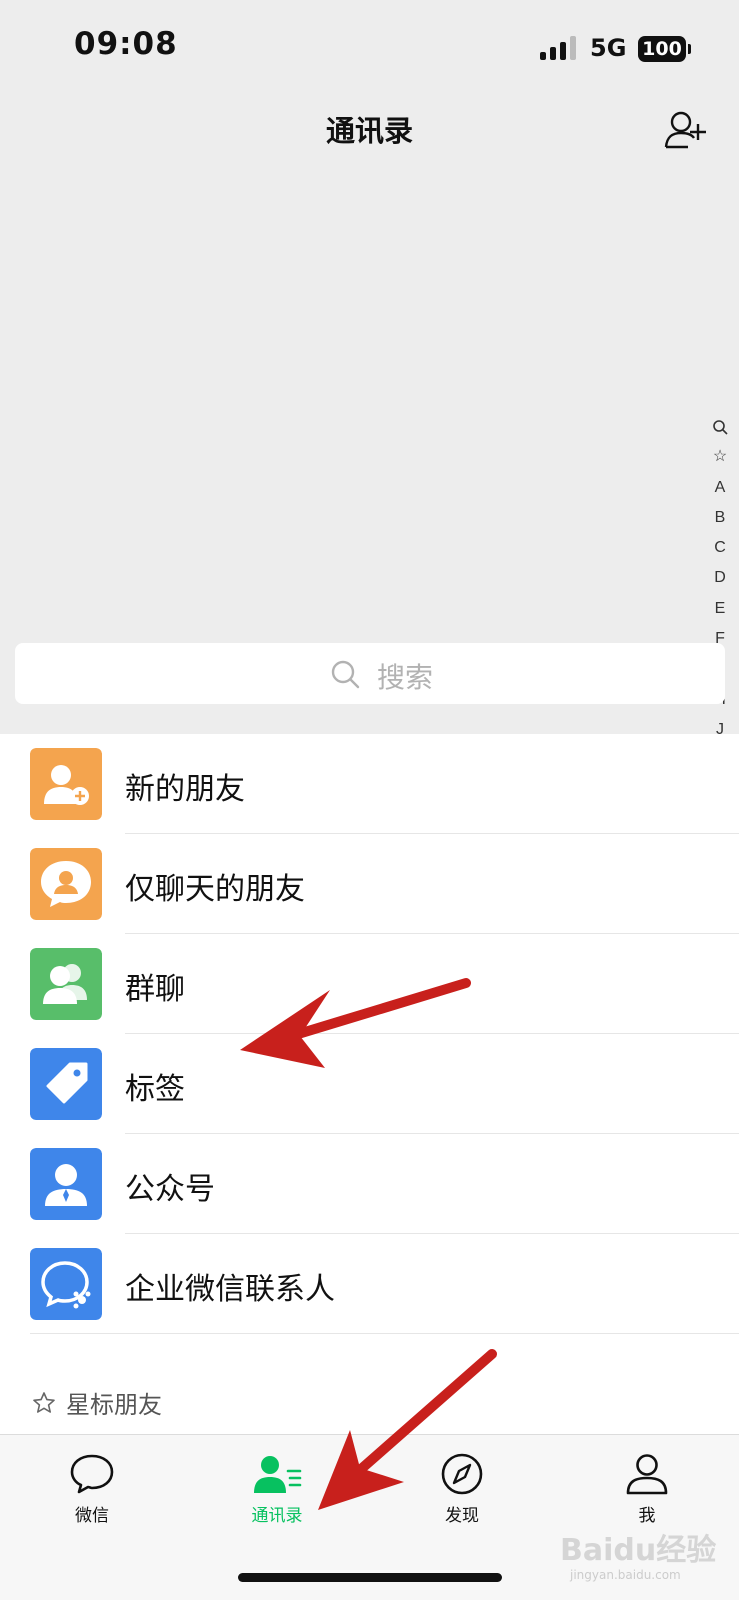  What do you see at coordinates (662, 49) in the screenshot?
I see `battery-indicator: 100` at bounding box center [662, 49].